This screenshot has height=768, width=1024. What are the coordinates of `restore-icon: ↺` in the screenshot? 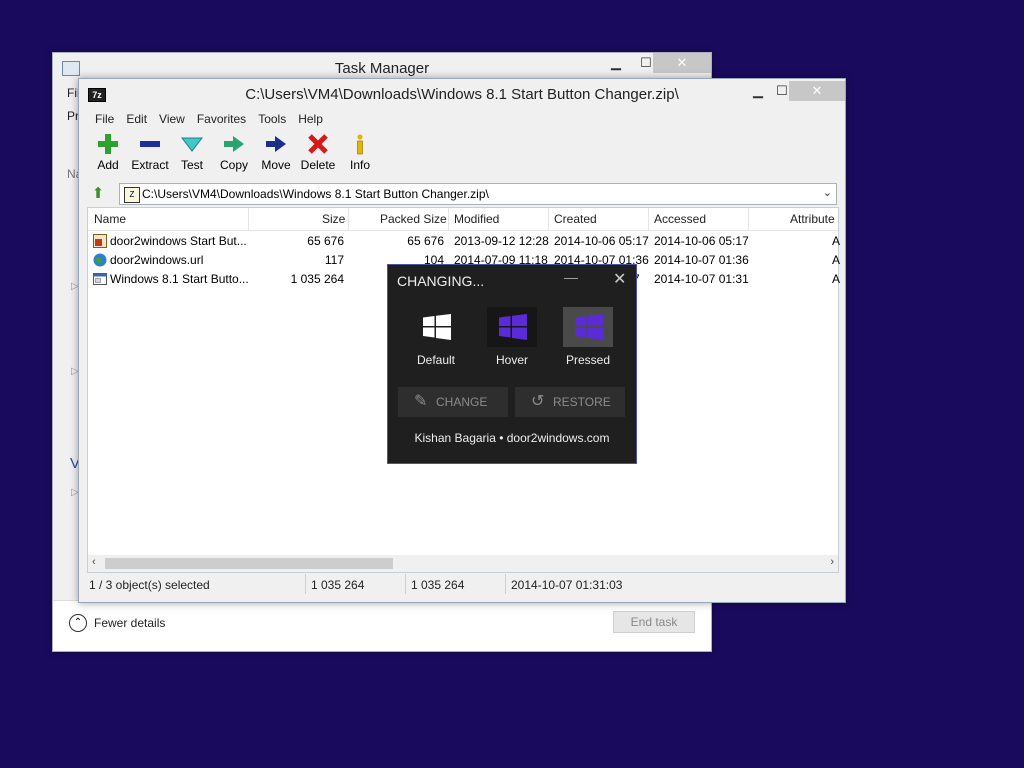 It's located at (538, 401).